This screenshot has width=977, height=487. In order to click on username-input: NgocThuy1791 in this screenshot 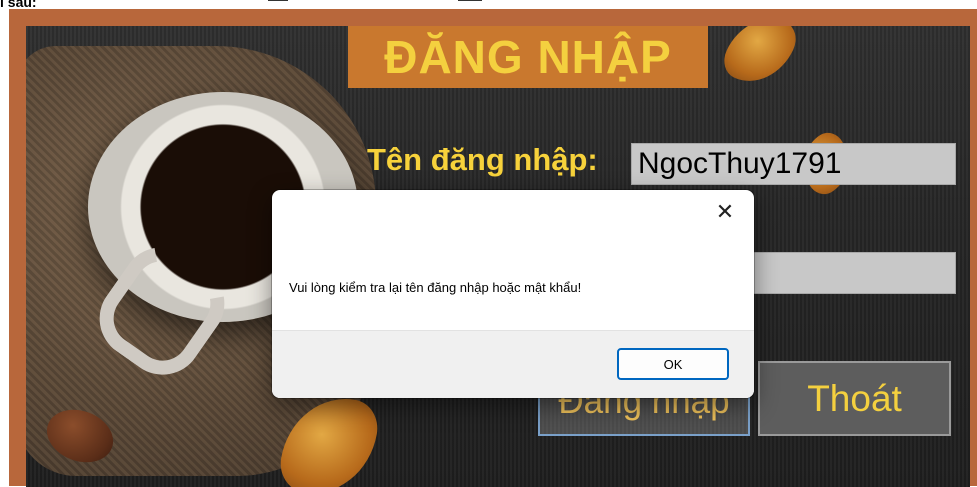, I will do `click(793, 164)`.